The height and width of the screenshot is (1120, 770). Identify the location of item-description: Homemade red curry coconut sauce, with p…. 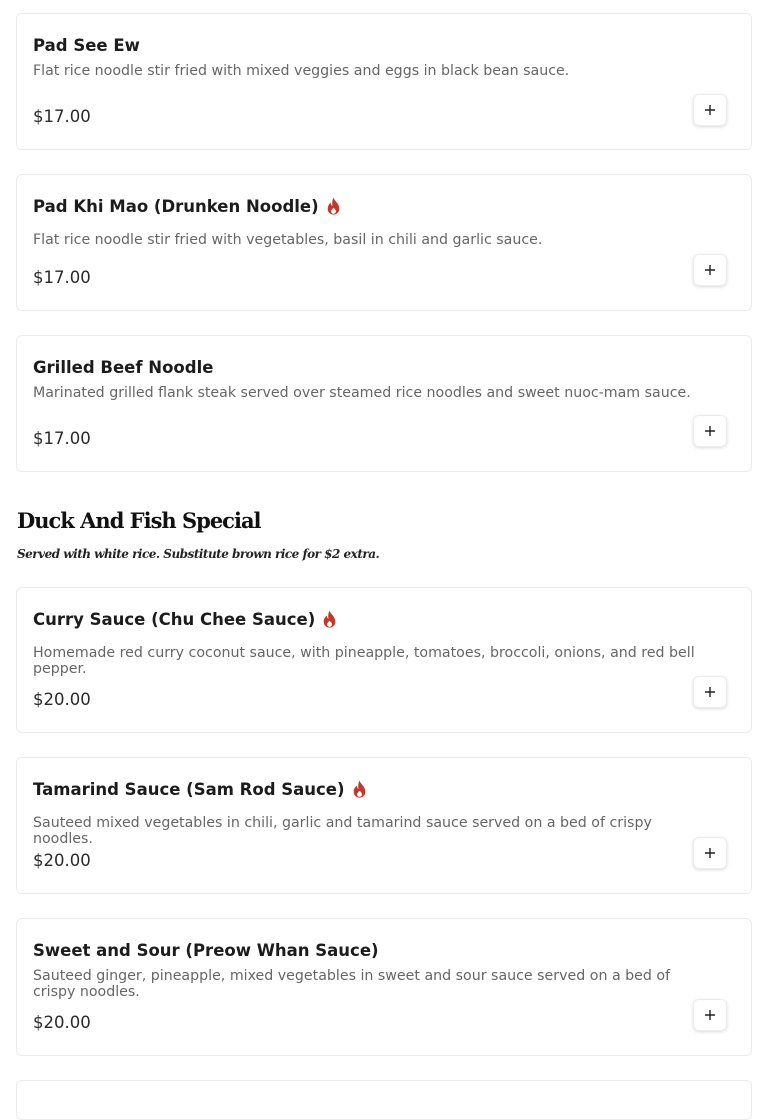
(364, 661).